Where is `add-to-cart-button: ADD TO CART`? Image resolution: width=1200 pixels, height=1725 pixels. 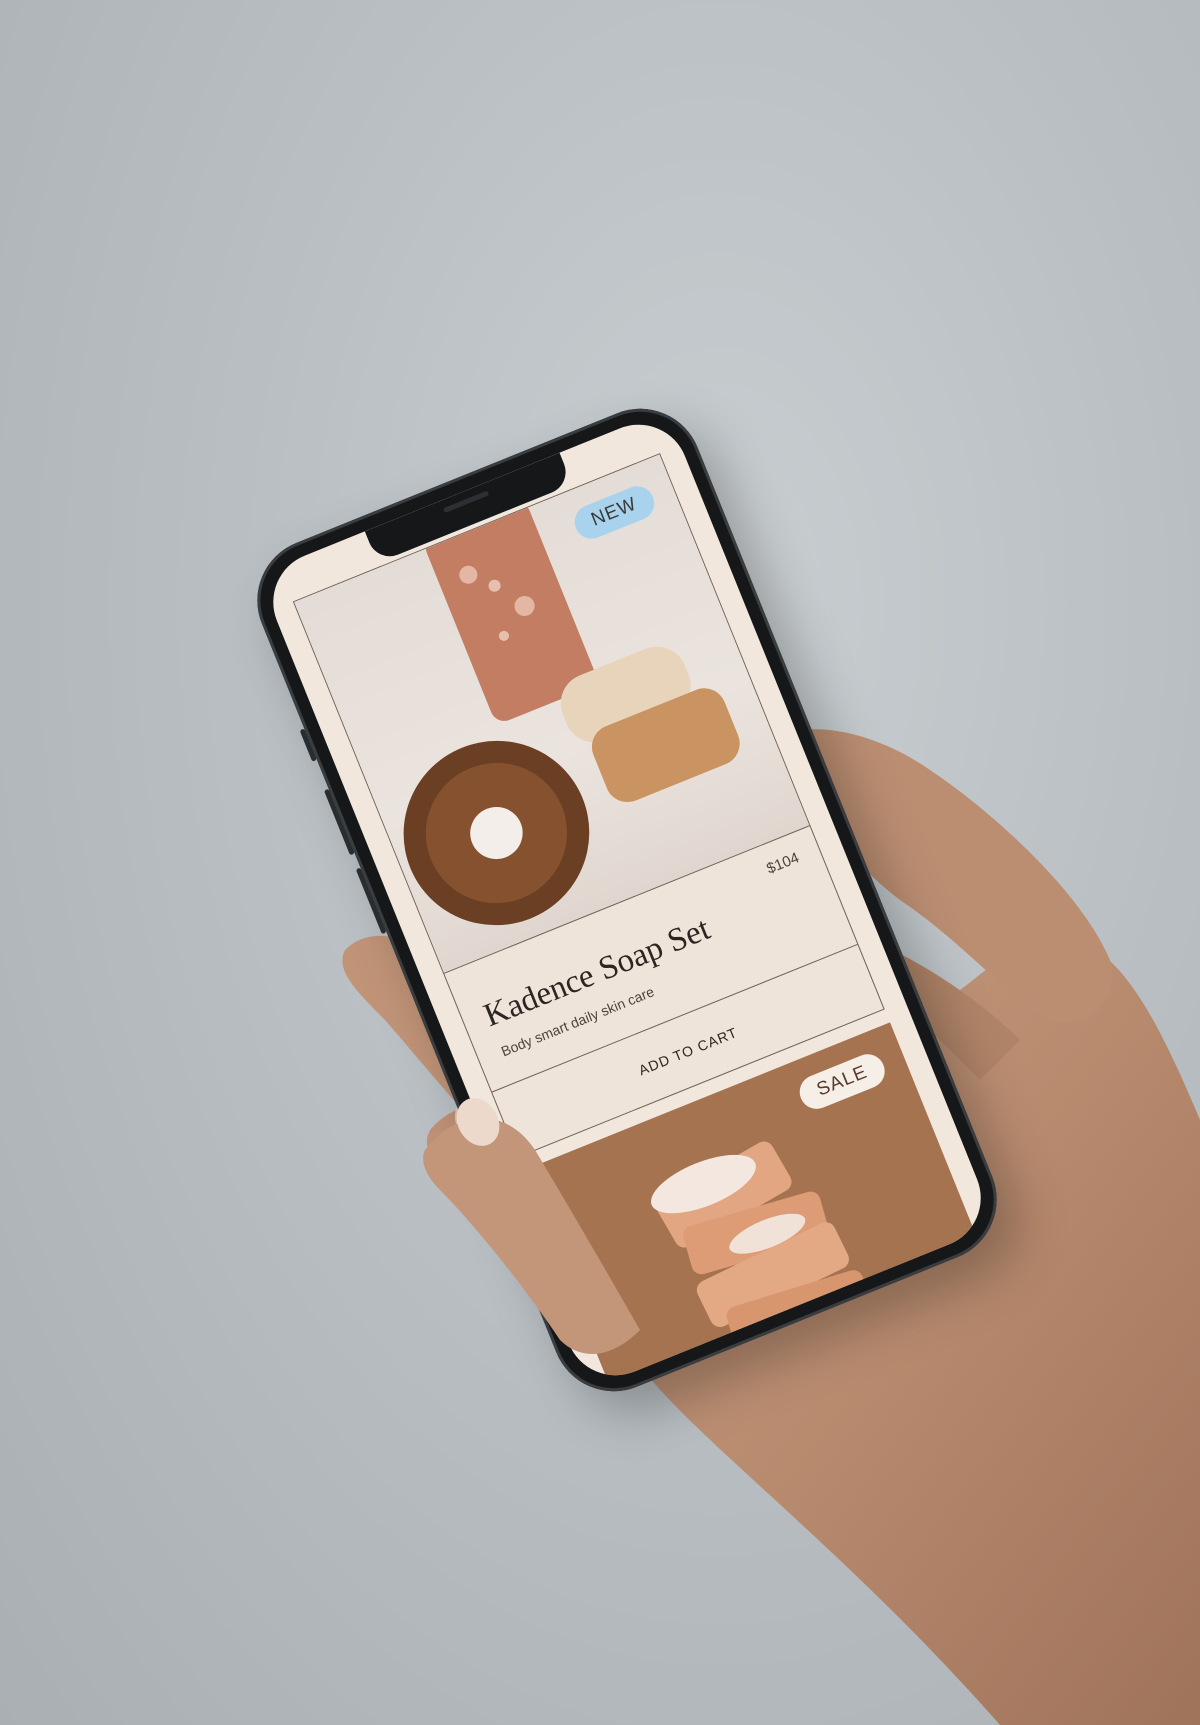 add-to-cart-button: ADD TO CART is located at coordinates (687, 1051).